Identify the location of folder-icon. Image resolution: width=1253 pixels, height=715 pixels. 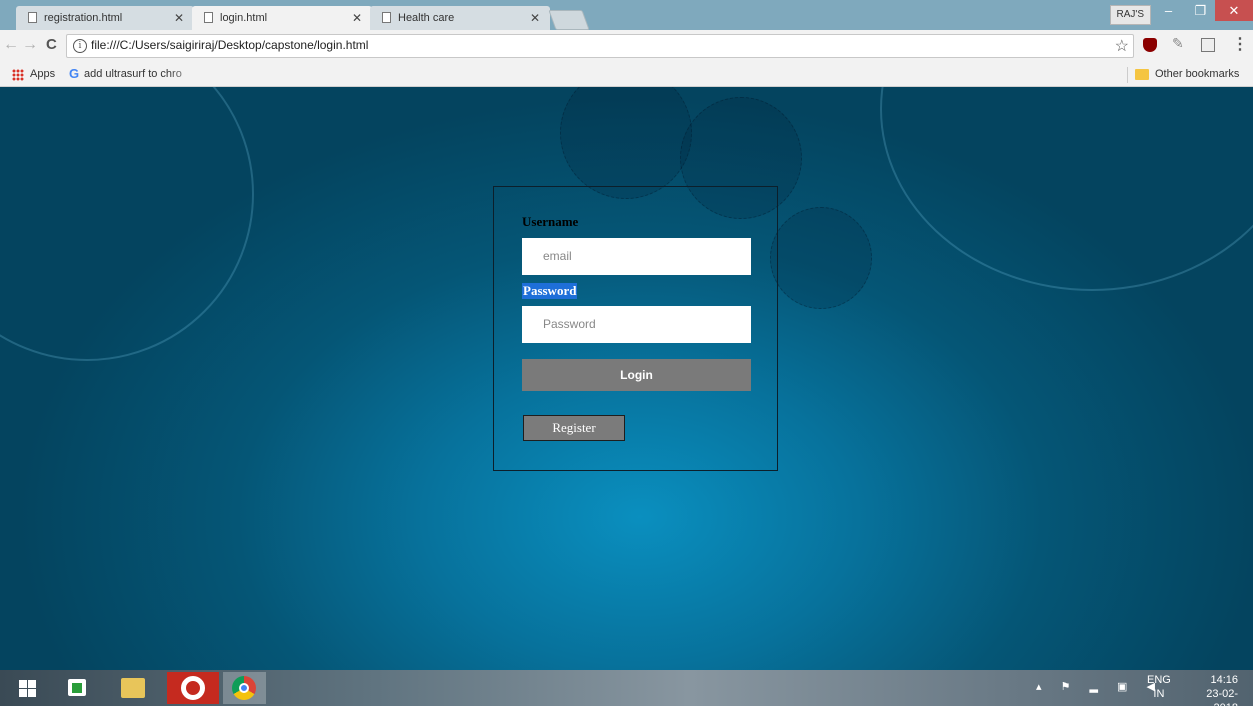
(1142, 74).